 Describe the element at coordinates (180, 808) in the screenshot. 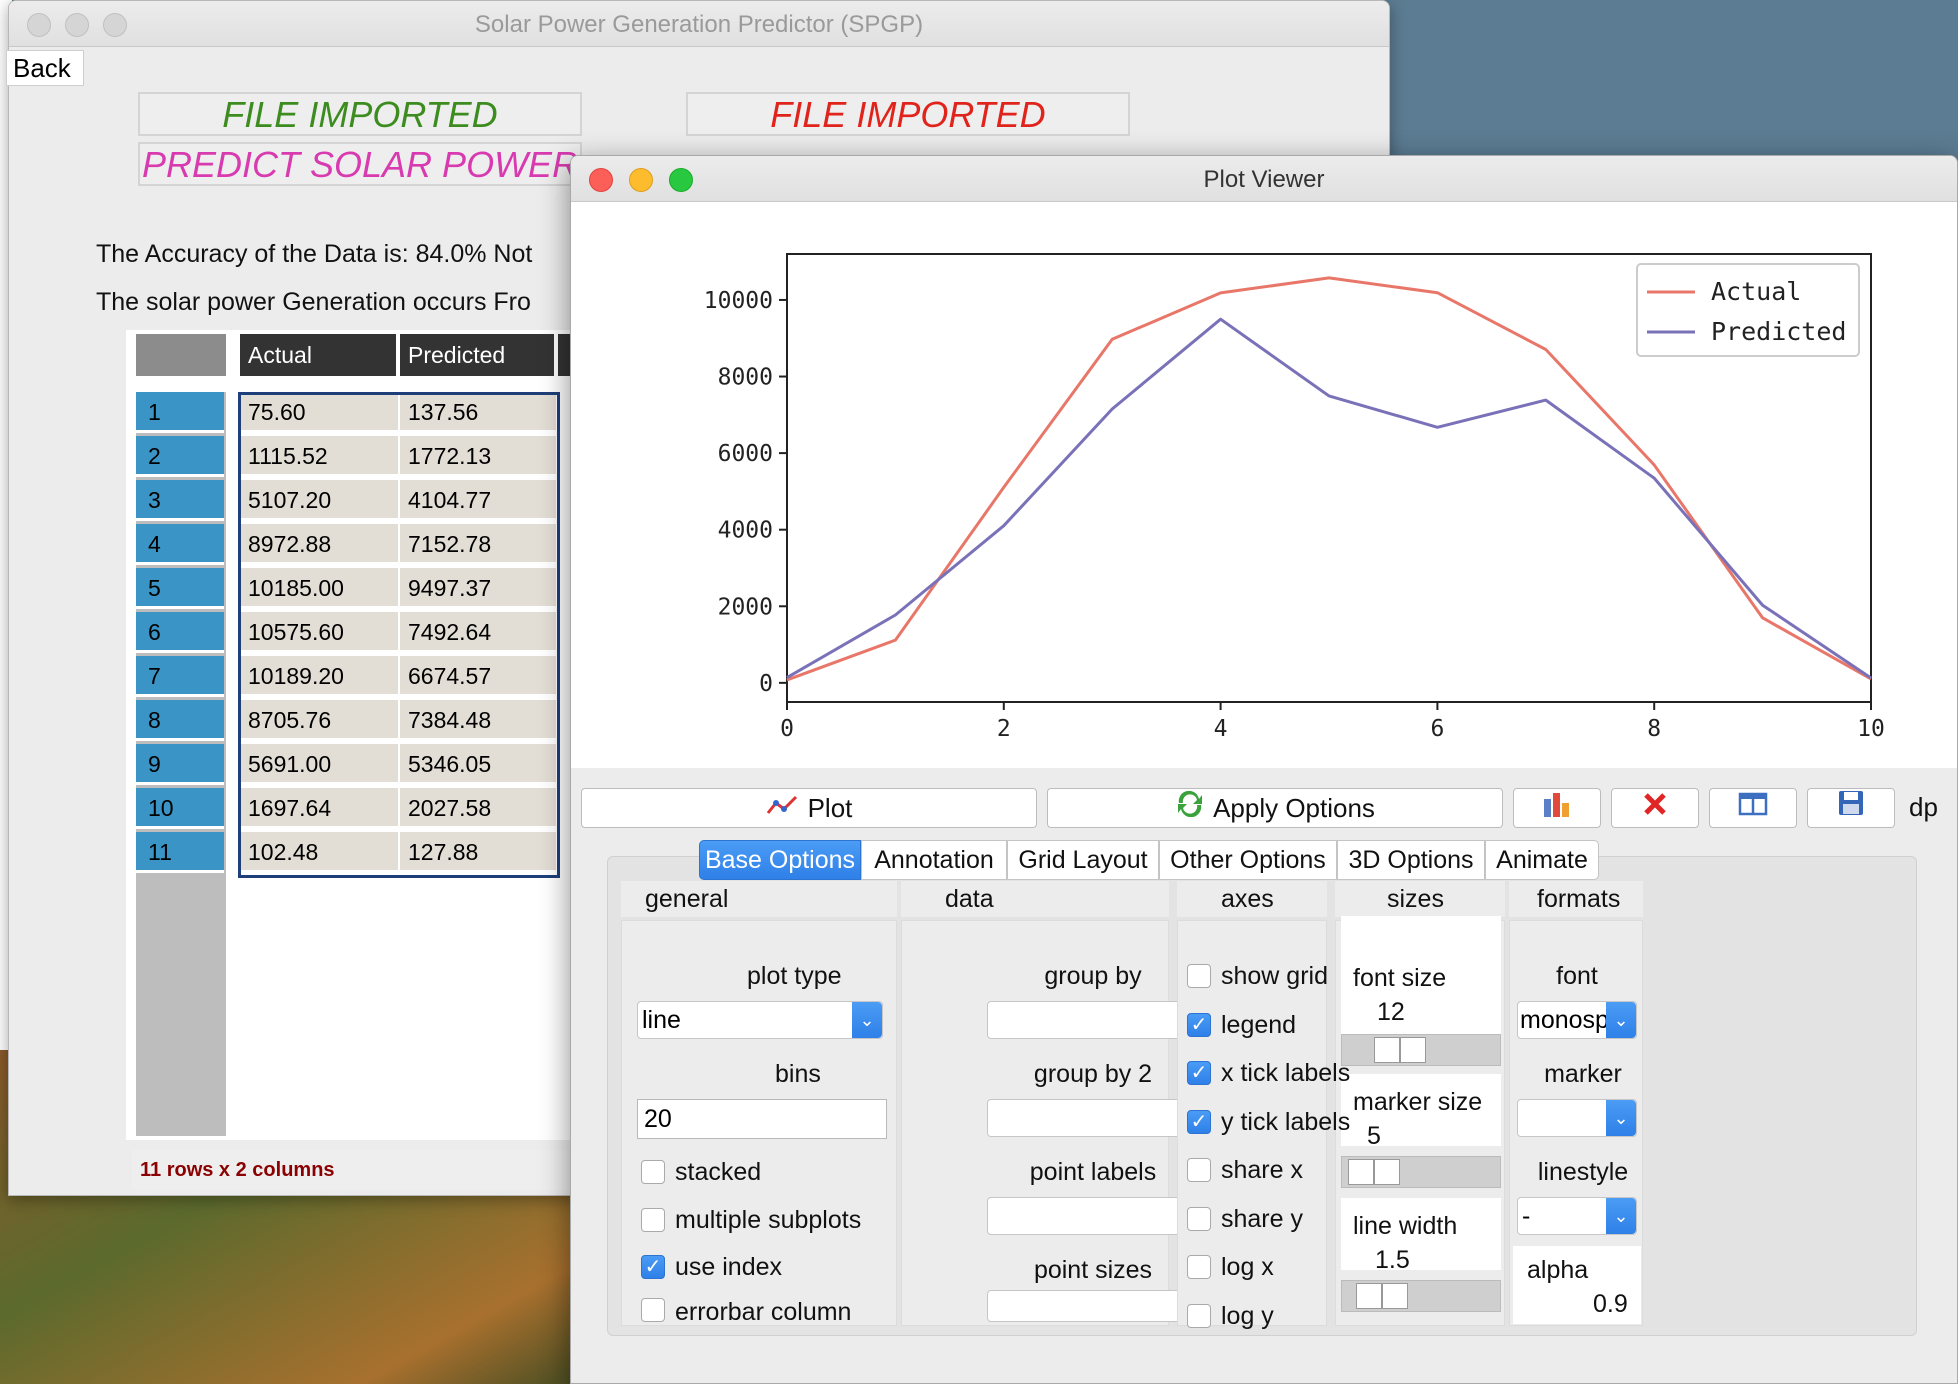

I see `row-header: 10` at that location.